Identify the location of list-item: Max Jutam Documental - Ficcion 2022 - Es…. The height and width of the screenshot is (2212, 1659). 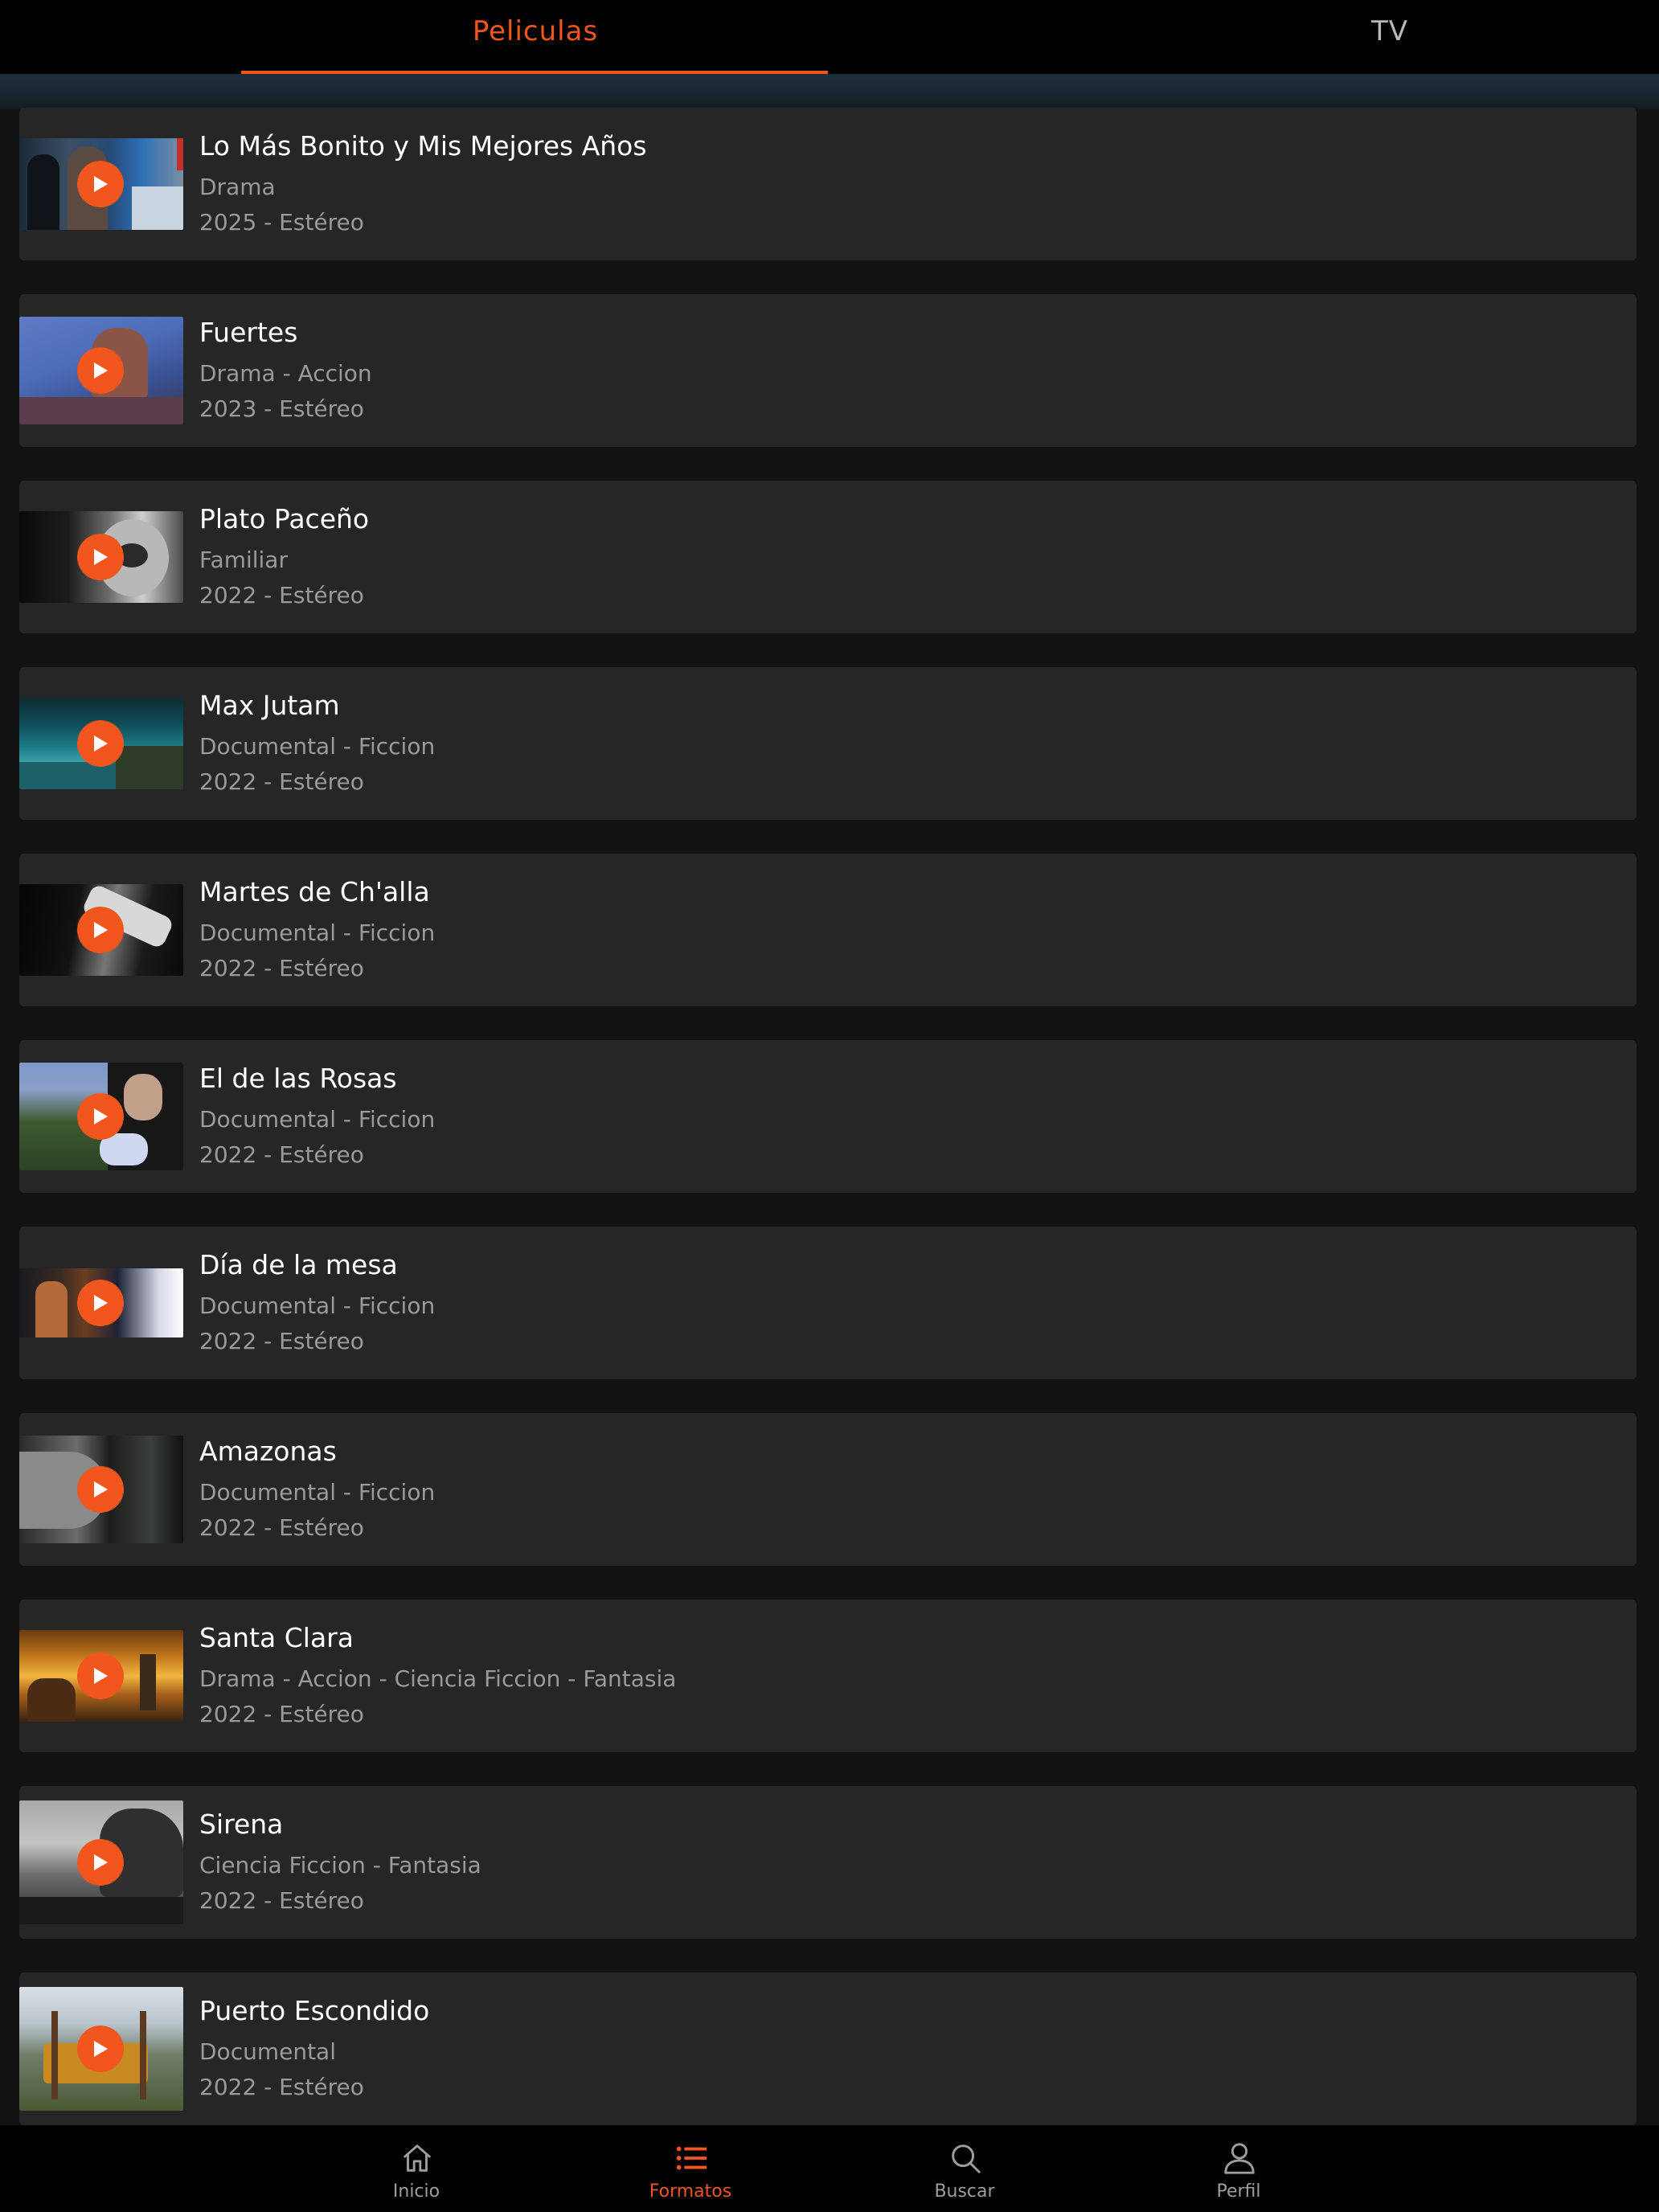
(827, 743).